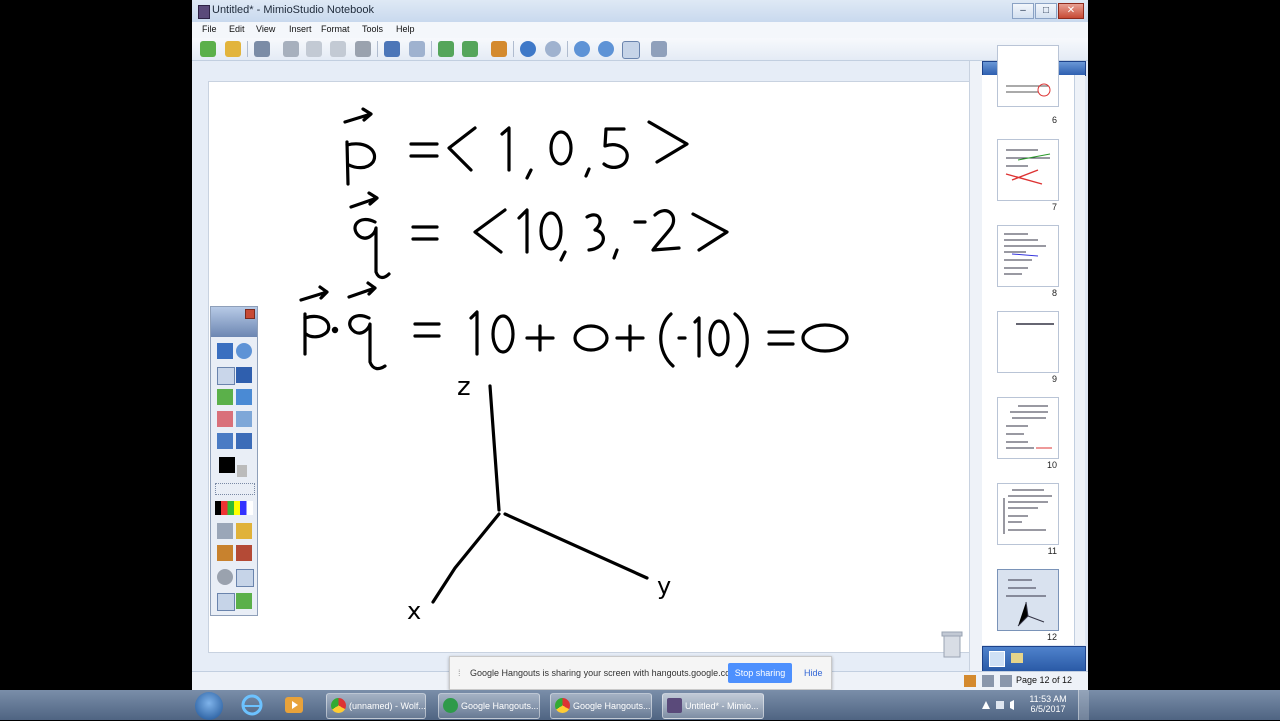 The height and width of the screenshot is (721, 1280). What do you see at coordinates (363, 49) in the screenshot?
I see `delete-icon` at bounding box center [363, 49].